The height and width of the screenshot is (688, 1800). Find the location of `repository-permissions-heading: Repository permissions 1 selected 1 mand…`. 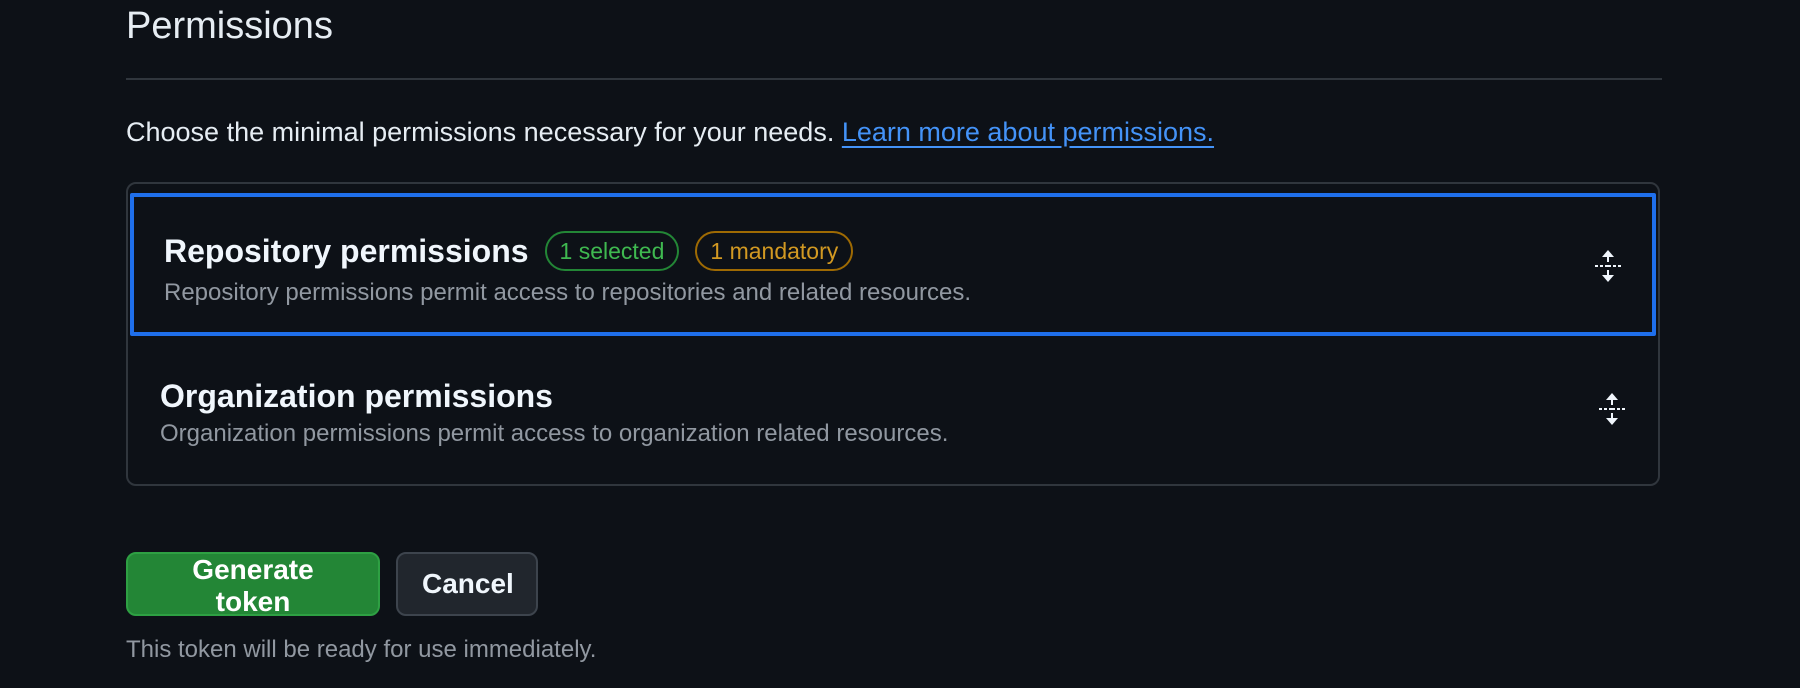

repository-permissions-heading: Repository permissions 1 selected 1 mand… is located at coordinates (509, 251).